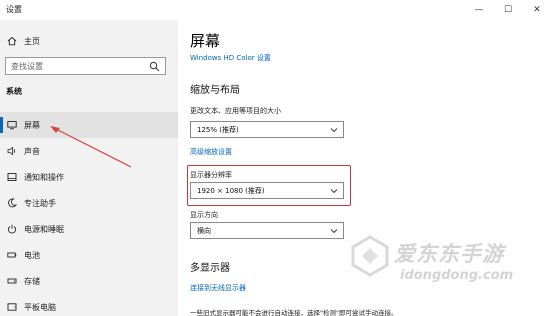  Describe the element at coordinates (12, 41) in the screenshot. I see `home-icon` at that location.